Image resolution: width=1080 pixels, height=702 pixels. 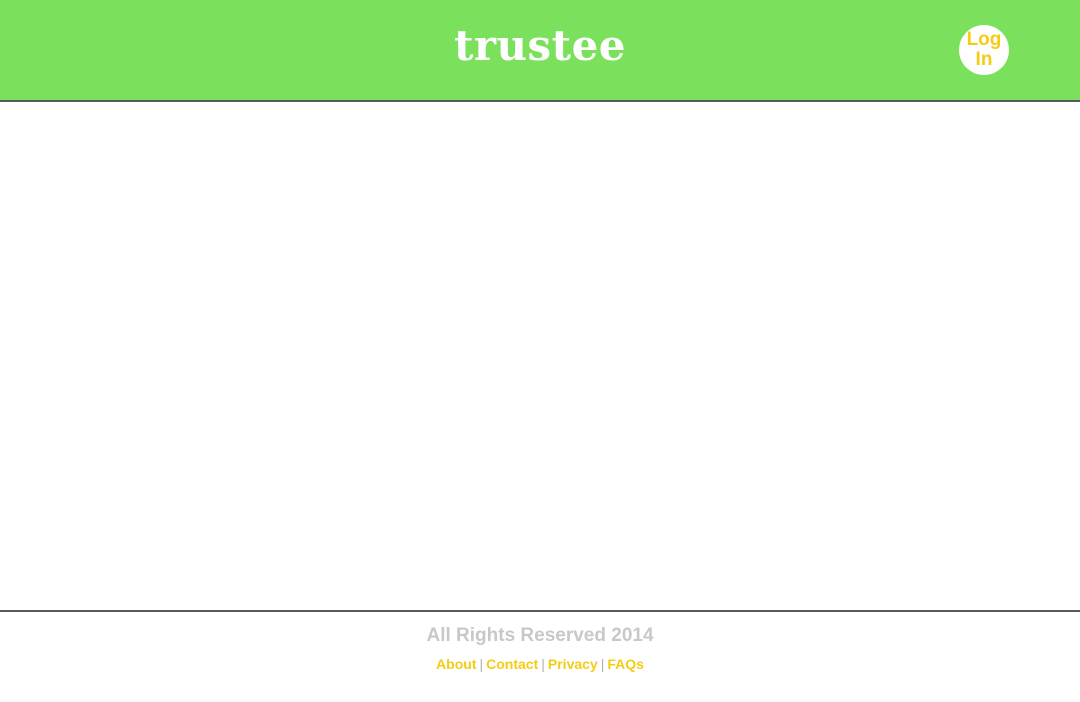 I want to click on footer-link-contact: Contact, so click(x=512, y=664).